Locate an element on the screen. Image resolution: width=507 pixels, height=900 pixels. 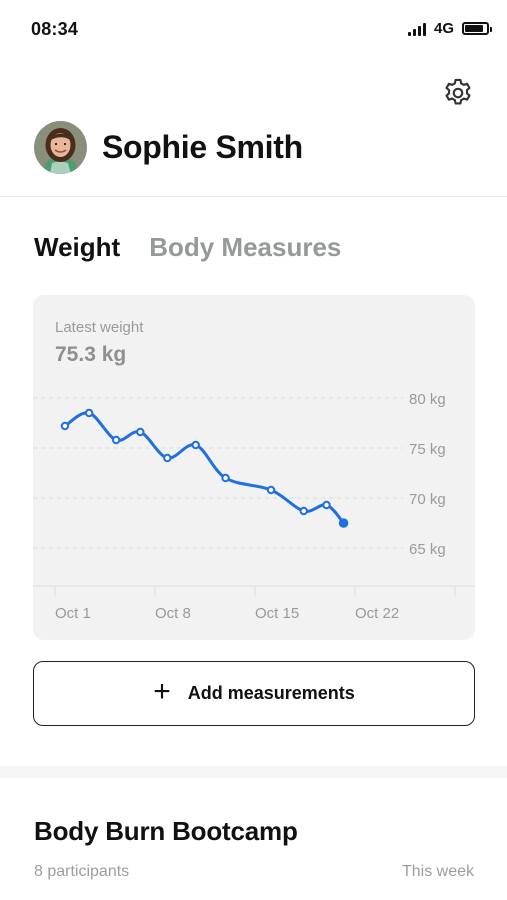
weight-series-line is located at coordinates (204, 468).